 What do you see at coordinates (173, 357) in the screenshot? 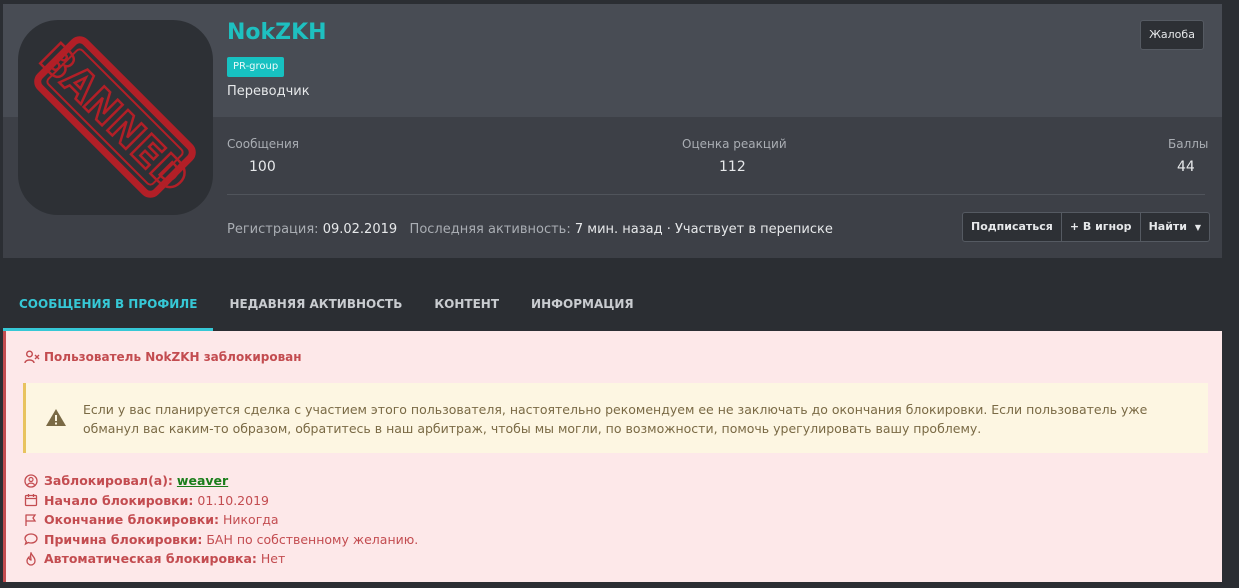
I see `ban-title-text: Пользователь NokZKH заблокирован` at bounding box center [173, 357].